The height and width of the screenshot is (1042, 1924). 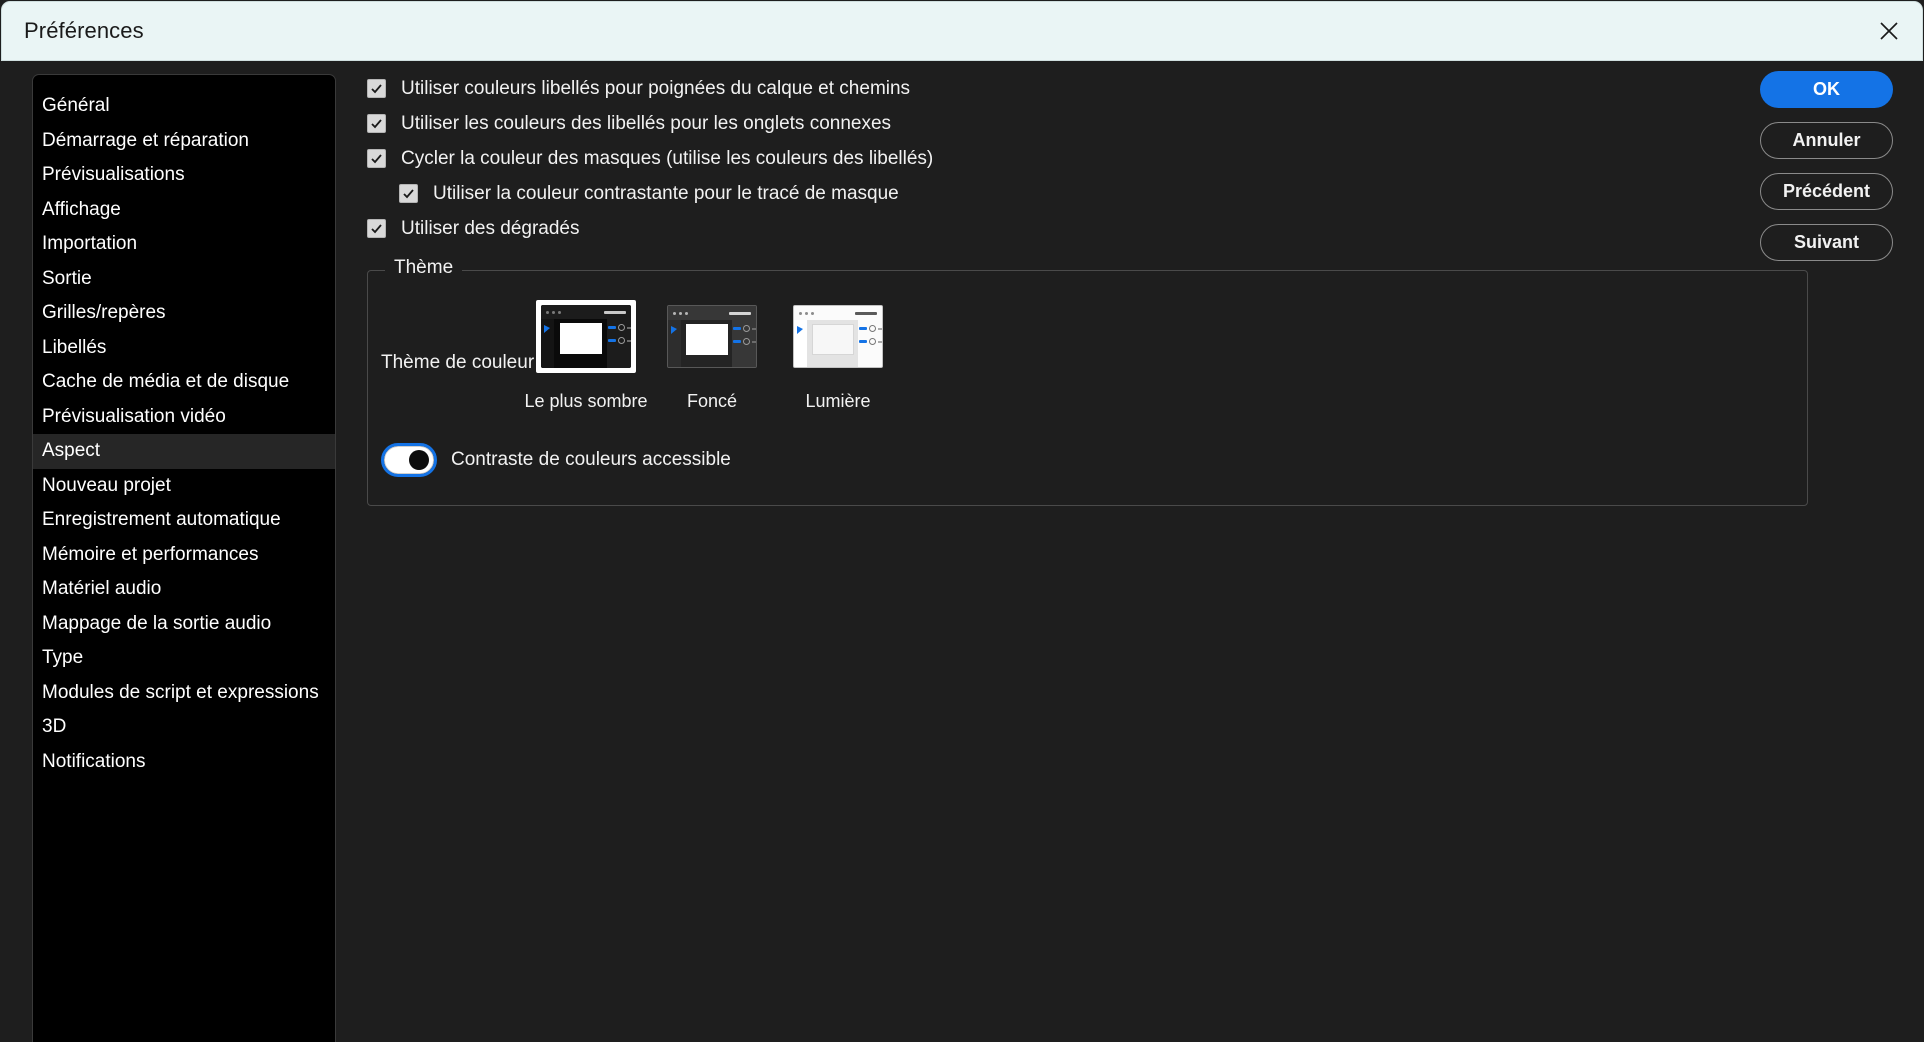 What do you see at coordinates (81, 209) in the screenshot?
I see `sidebar-item-label: Affichage` at bounding box center [81, 209].